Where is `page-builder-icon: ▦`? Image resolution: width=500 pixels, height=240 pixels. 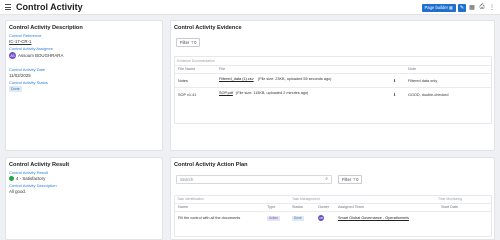 page-builder-icon: ▦ is located at coordinates (451, 7).